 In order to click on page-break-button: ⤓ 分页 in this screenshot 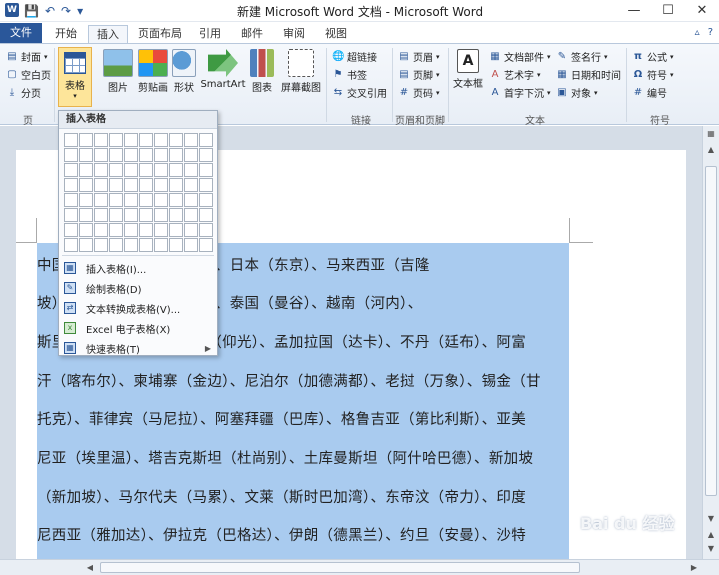, I will do `click(23, 92)`.